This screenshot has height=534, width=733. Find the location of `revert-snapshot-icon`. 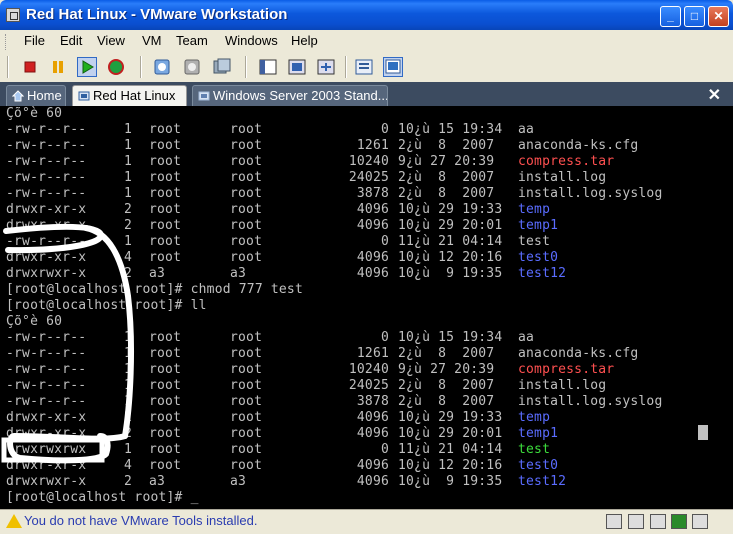

revert-snapshot-icon is located at coordinates (192, 67).